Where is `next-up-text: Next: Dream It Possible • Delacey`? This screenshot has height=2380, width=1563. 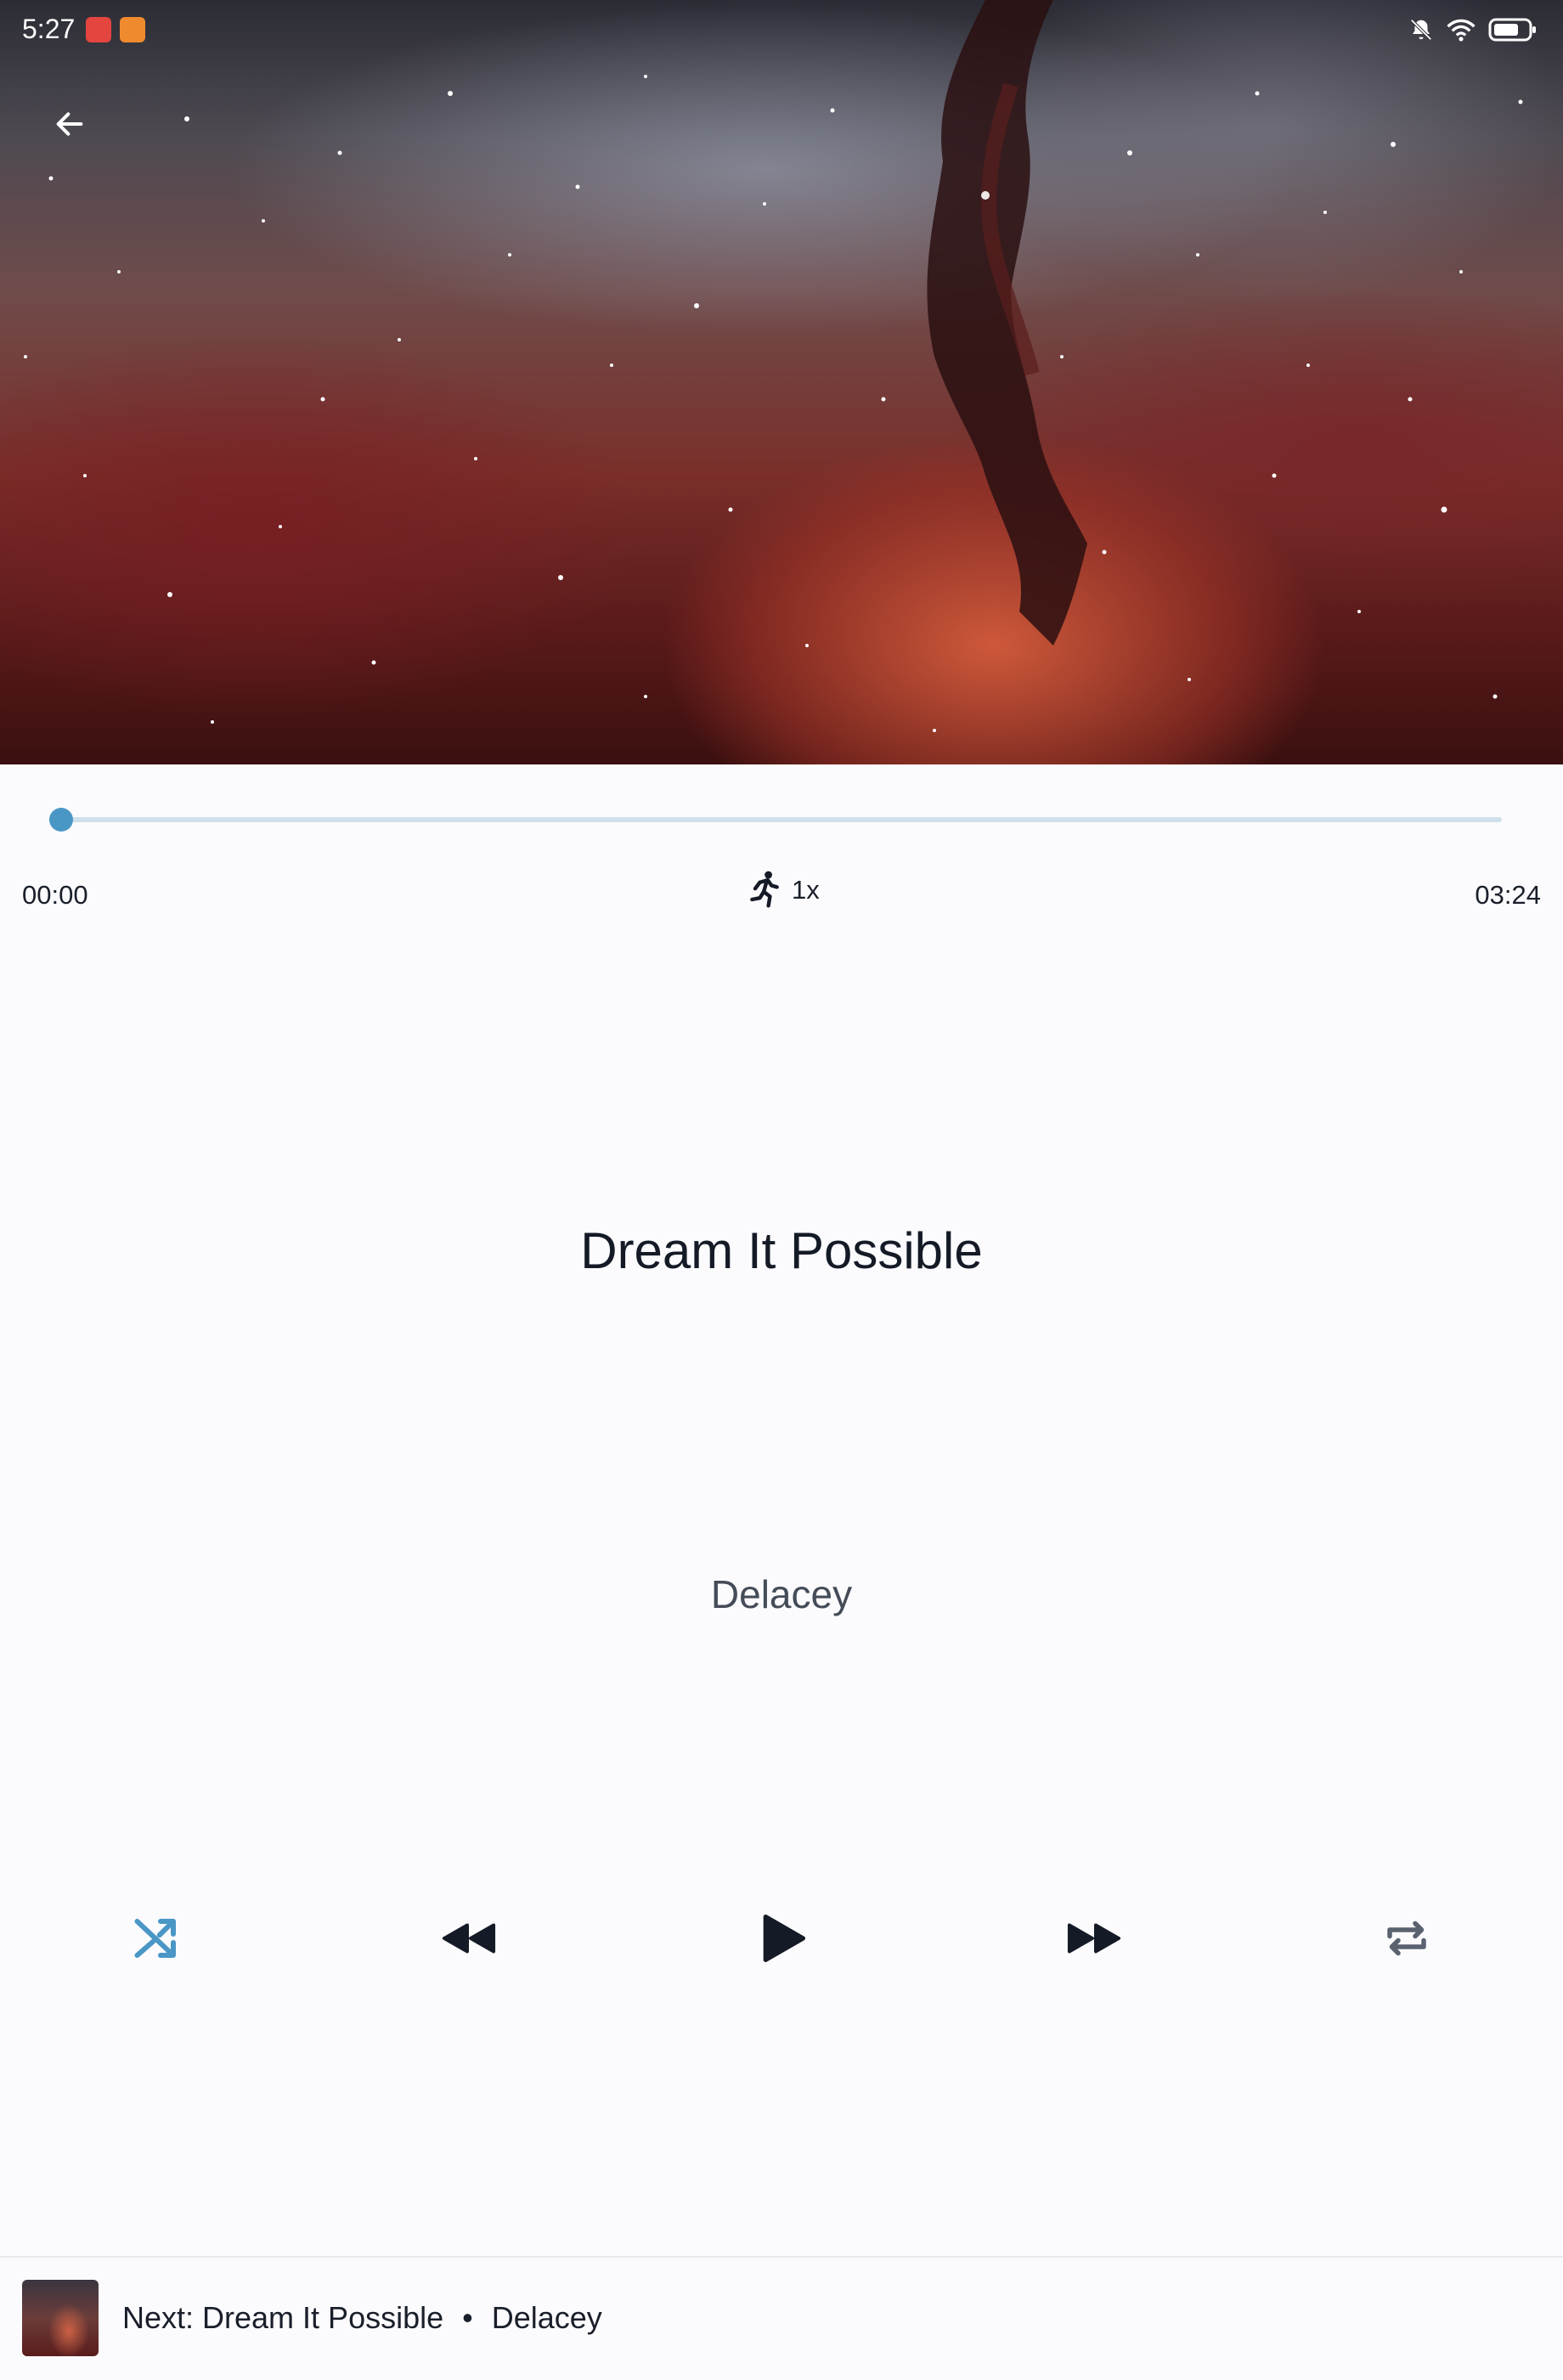
next-up-text: Next: Dream It Possible • Delacey is located at coordinates (362, 2318).